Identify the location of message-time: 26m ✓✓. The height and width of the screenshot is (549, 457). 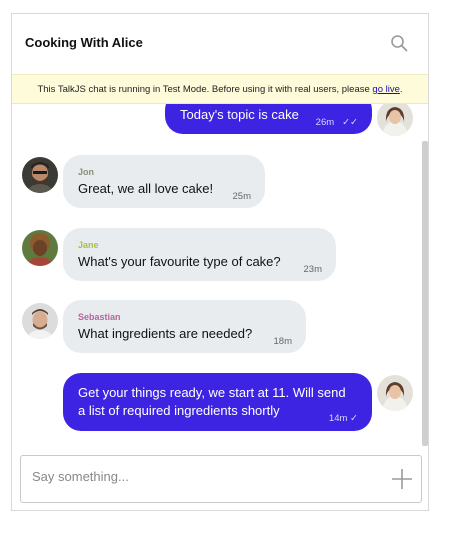
(336, 122).